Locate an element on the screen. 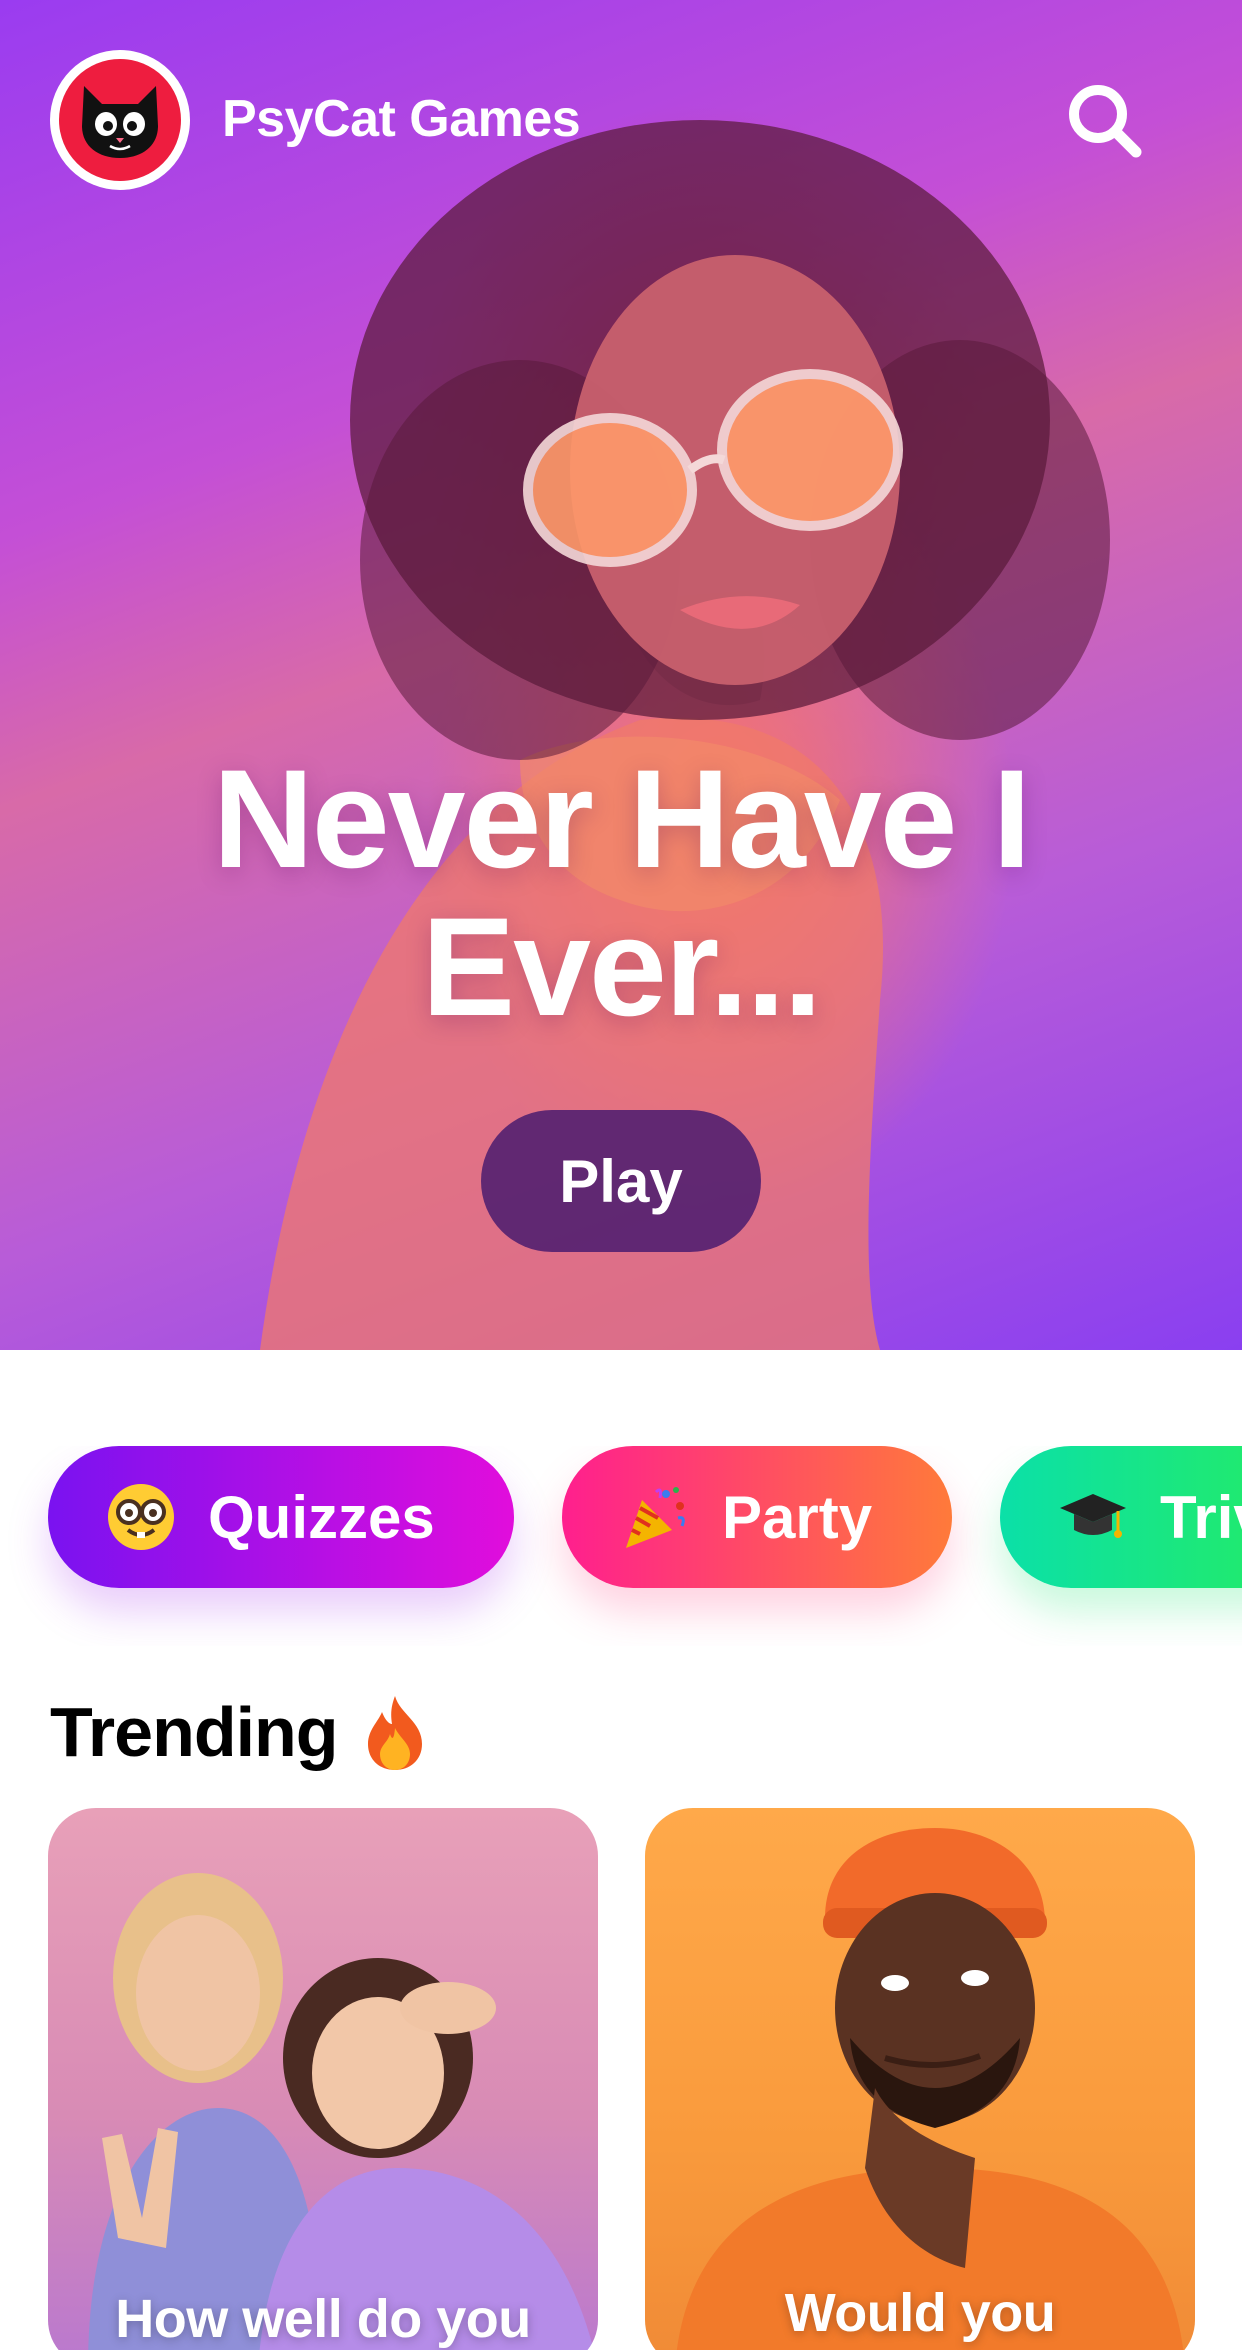 This screenshot has width=1242, height=2350. trending-card-title: Would you is located at coordinates (920, 2313).